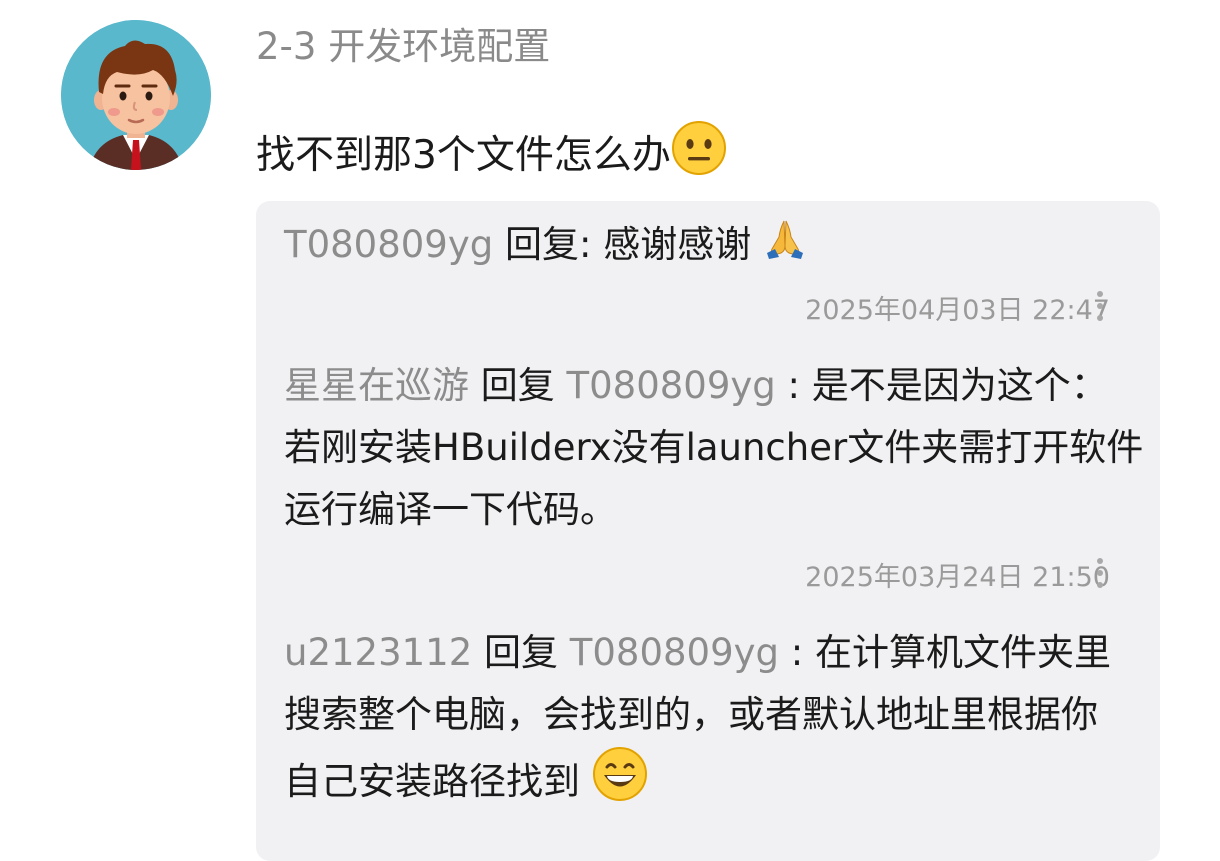  Describe the element at coordinates (785, 246) in the screenshot. I see `folded-hands-emoji-icon` at that location.